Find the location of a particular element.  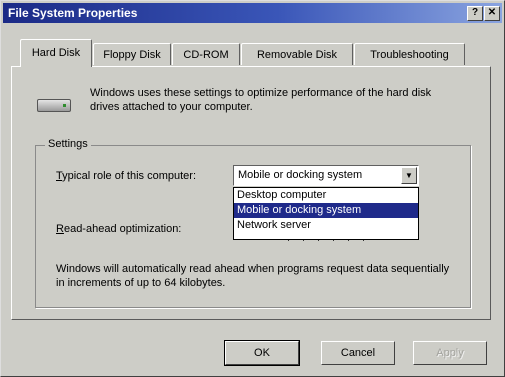

tab-cd-rom: CD-ROM is located at coordinates (206, 54).